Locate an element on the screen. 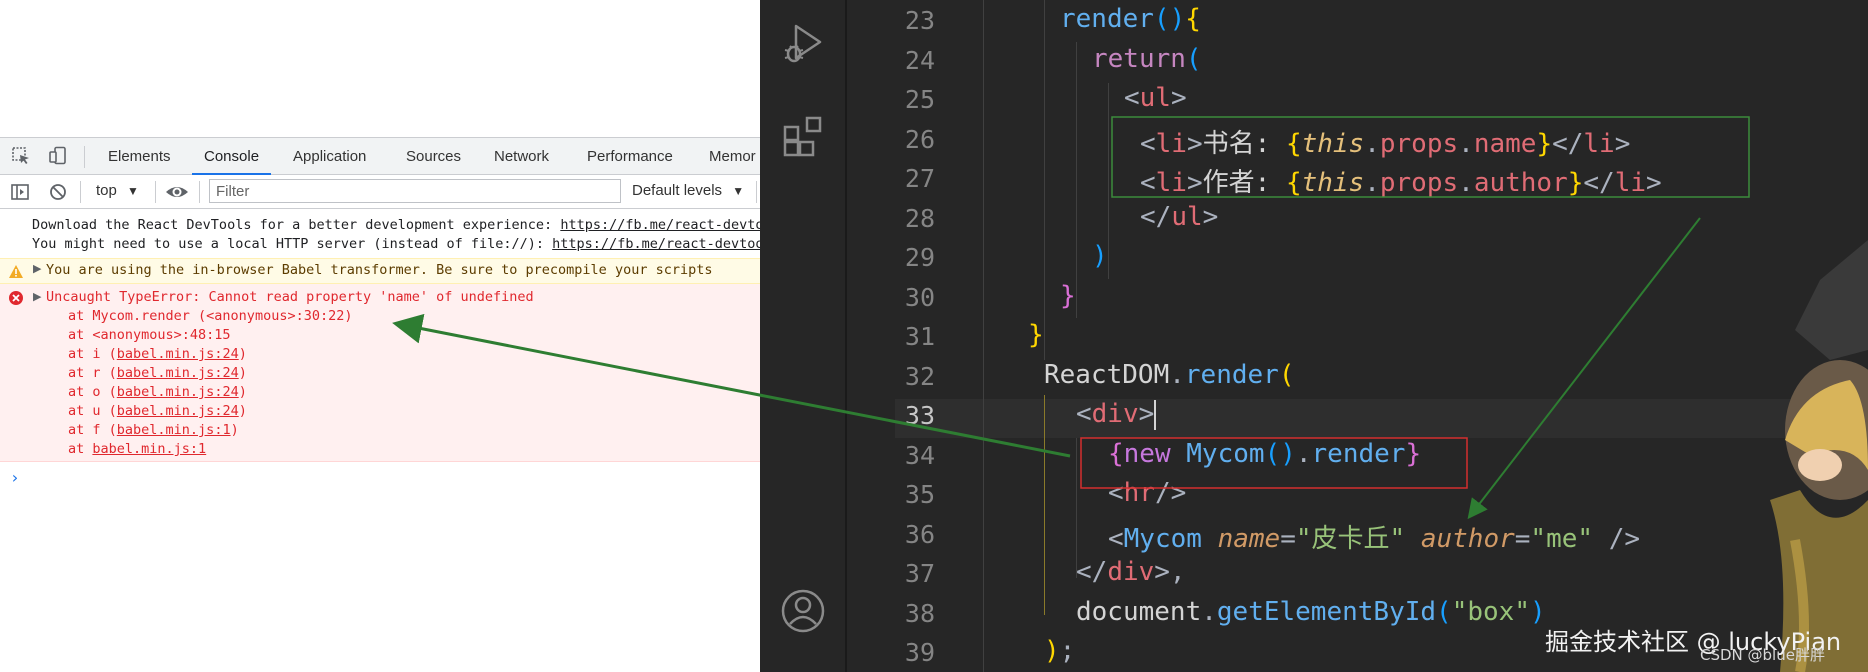 Image resolution: width=1868 pixels, height=672 pixels. stack-frame: at o (babel.min.js:24) is located at coordinates (157, 392).